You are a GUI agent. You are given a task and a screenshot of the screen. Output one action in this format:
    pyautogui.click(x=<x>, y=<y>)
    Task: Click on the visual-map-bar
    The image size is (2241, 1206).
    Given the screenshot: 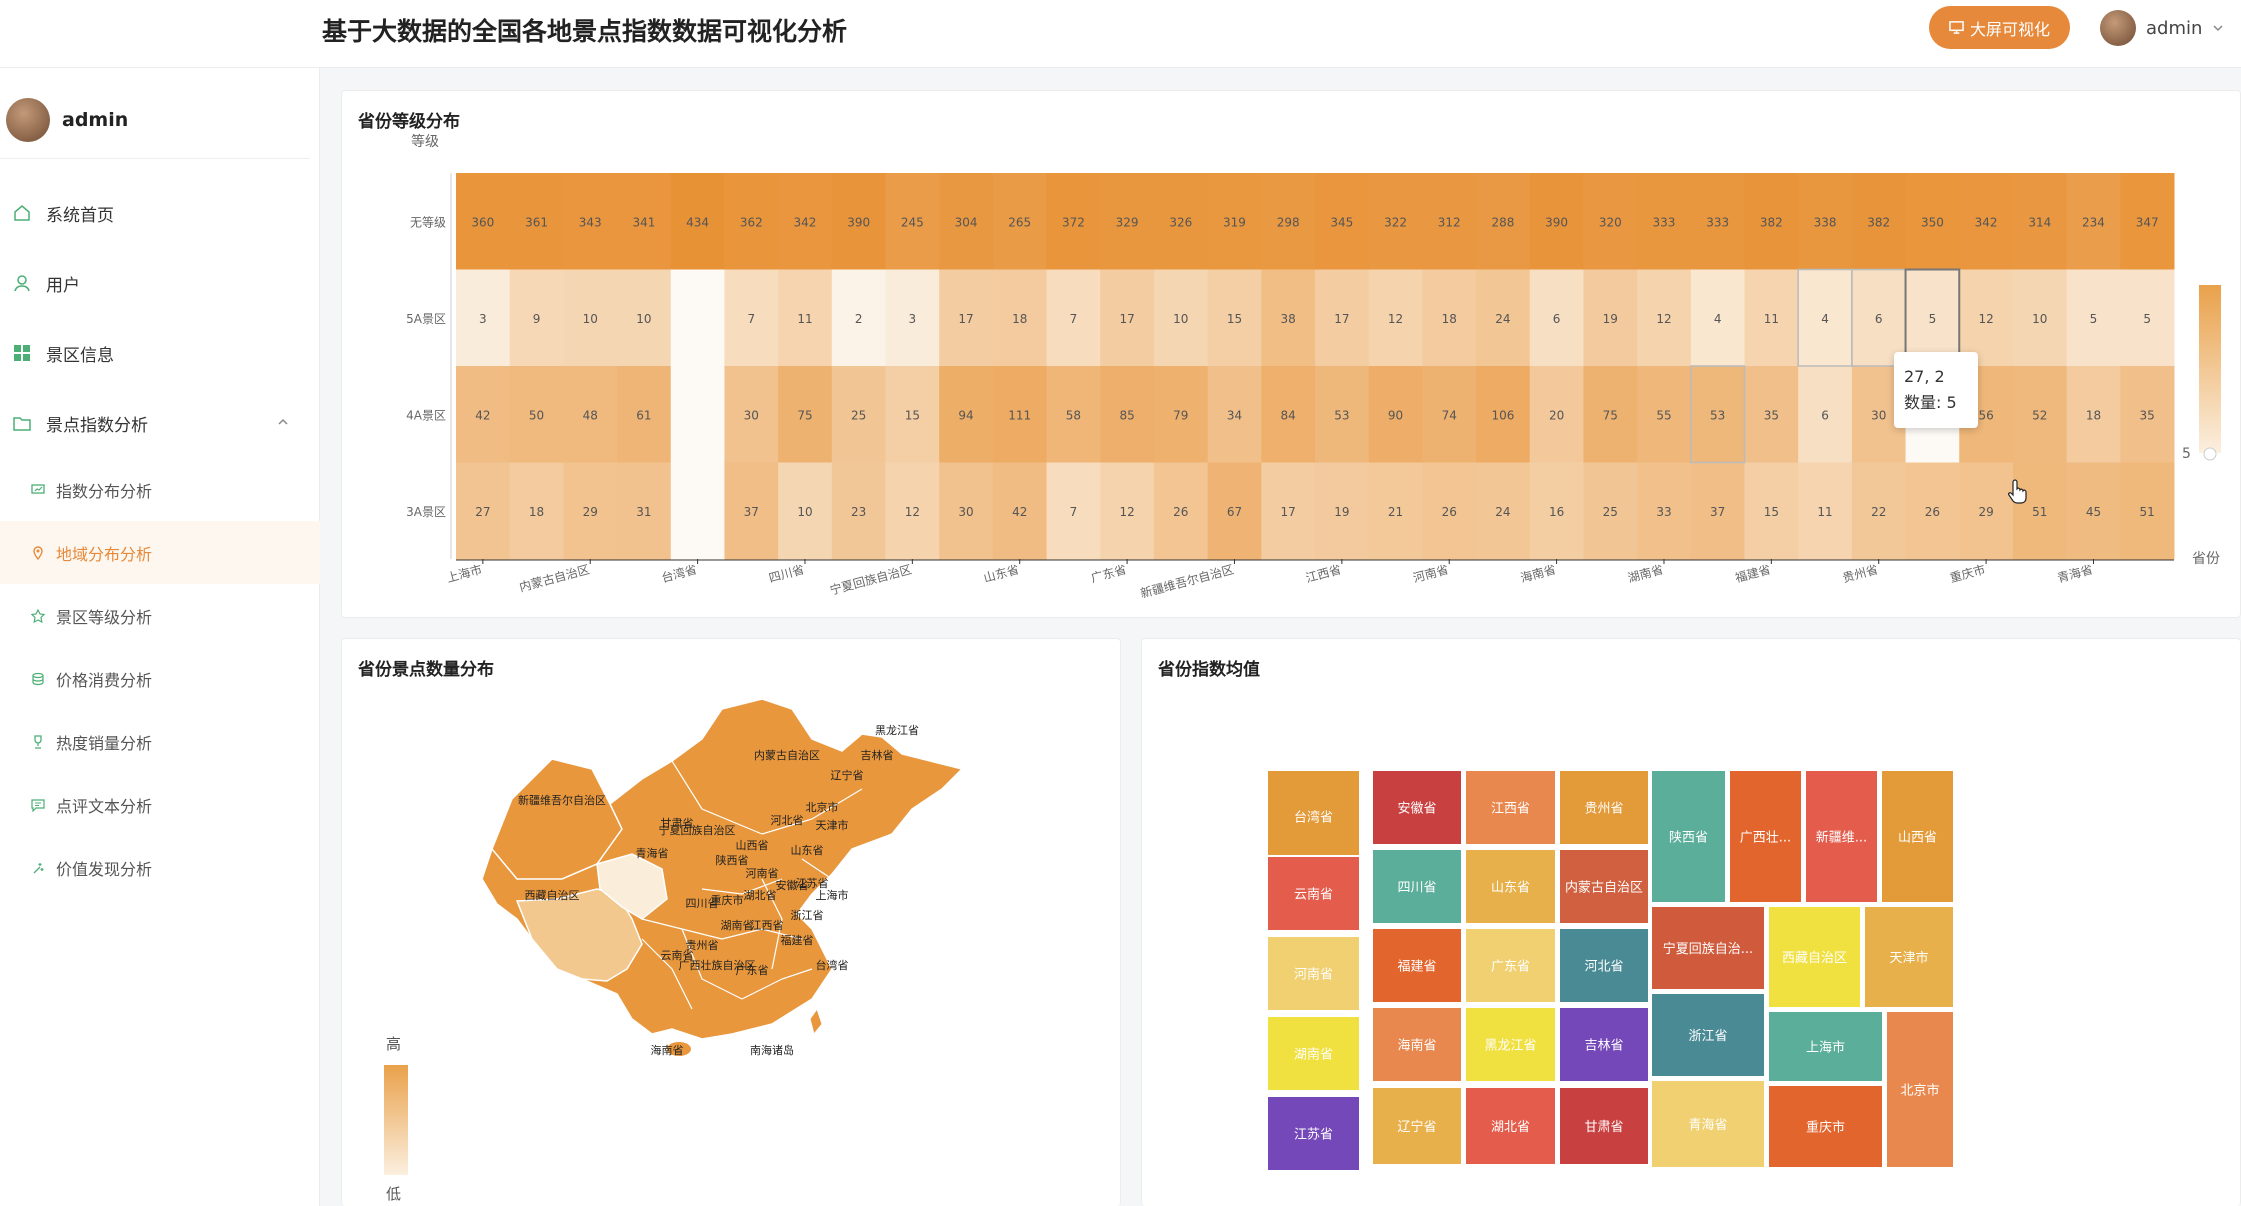 What is the action you would take?
    pyautogui.click(x=2210, y=369)
    